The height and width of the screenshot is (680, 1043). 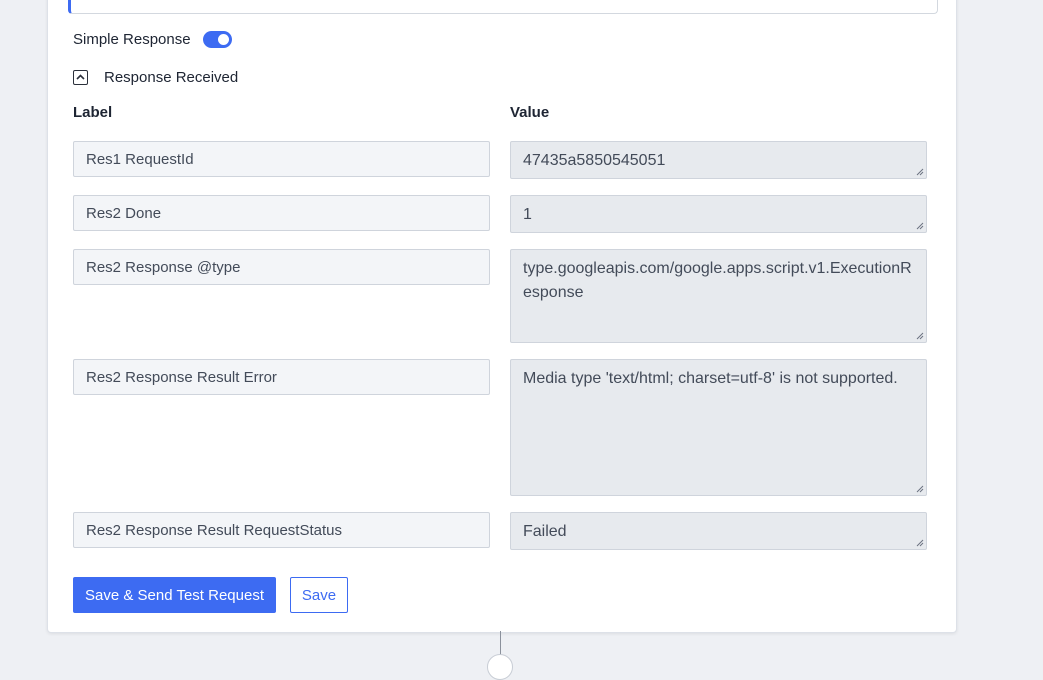 What do you see at coordinates (80, 77) in the screenshot?
I see `chevron-up-icon` at bounding box center [80, 77].